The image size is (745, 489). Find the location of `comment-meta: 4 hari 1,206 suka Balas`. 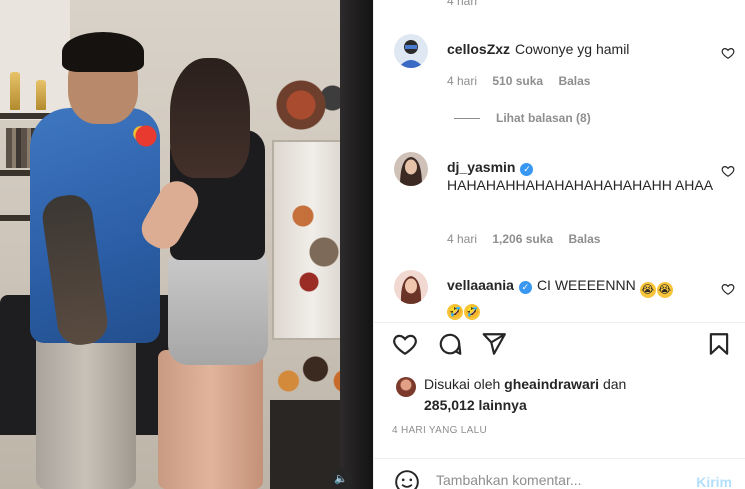

comment-meta: 4 hari 1,206 suka Balas is located at coordinates (529, 239).